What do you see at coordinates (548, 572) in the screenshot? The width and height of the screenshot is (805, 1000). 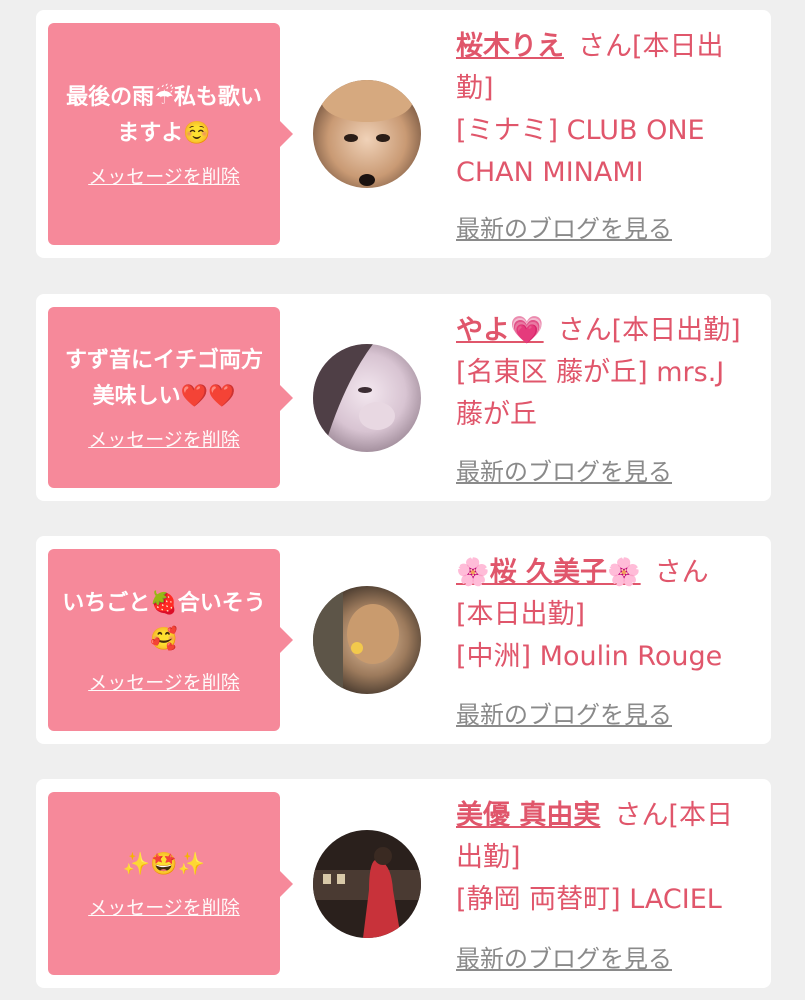 I see `cast-name-link: 🌸桜 久美子🌸` at bounding box center [548, 572].